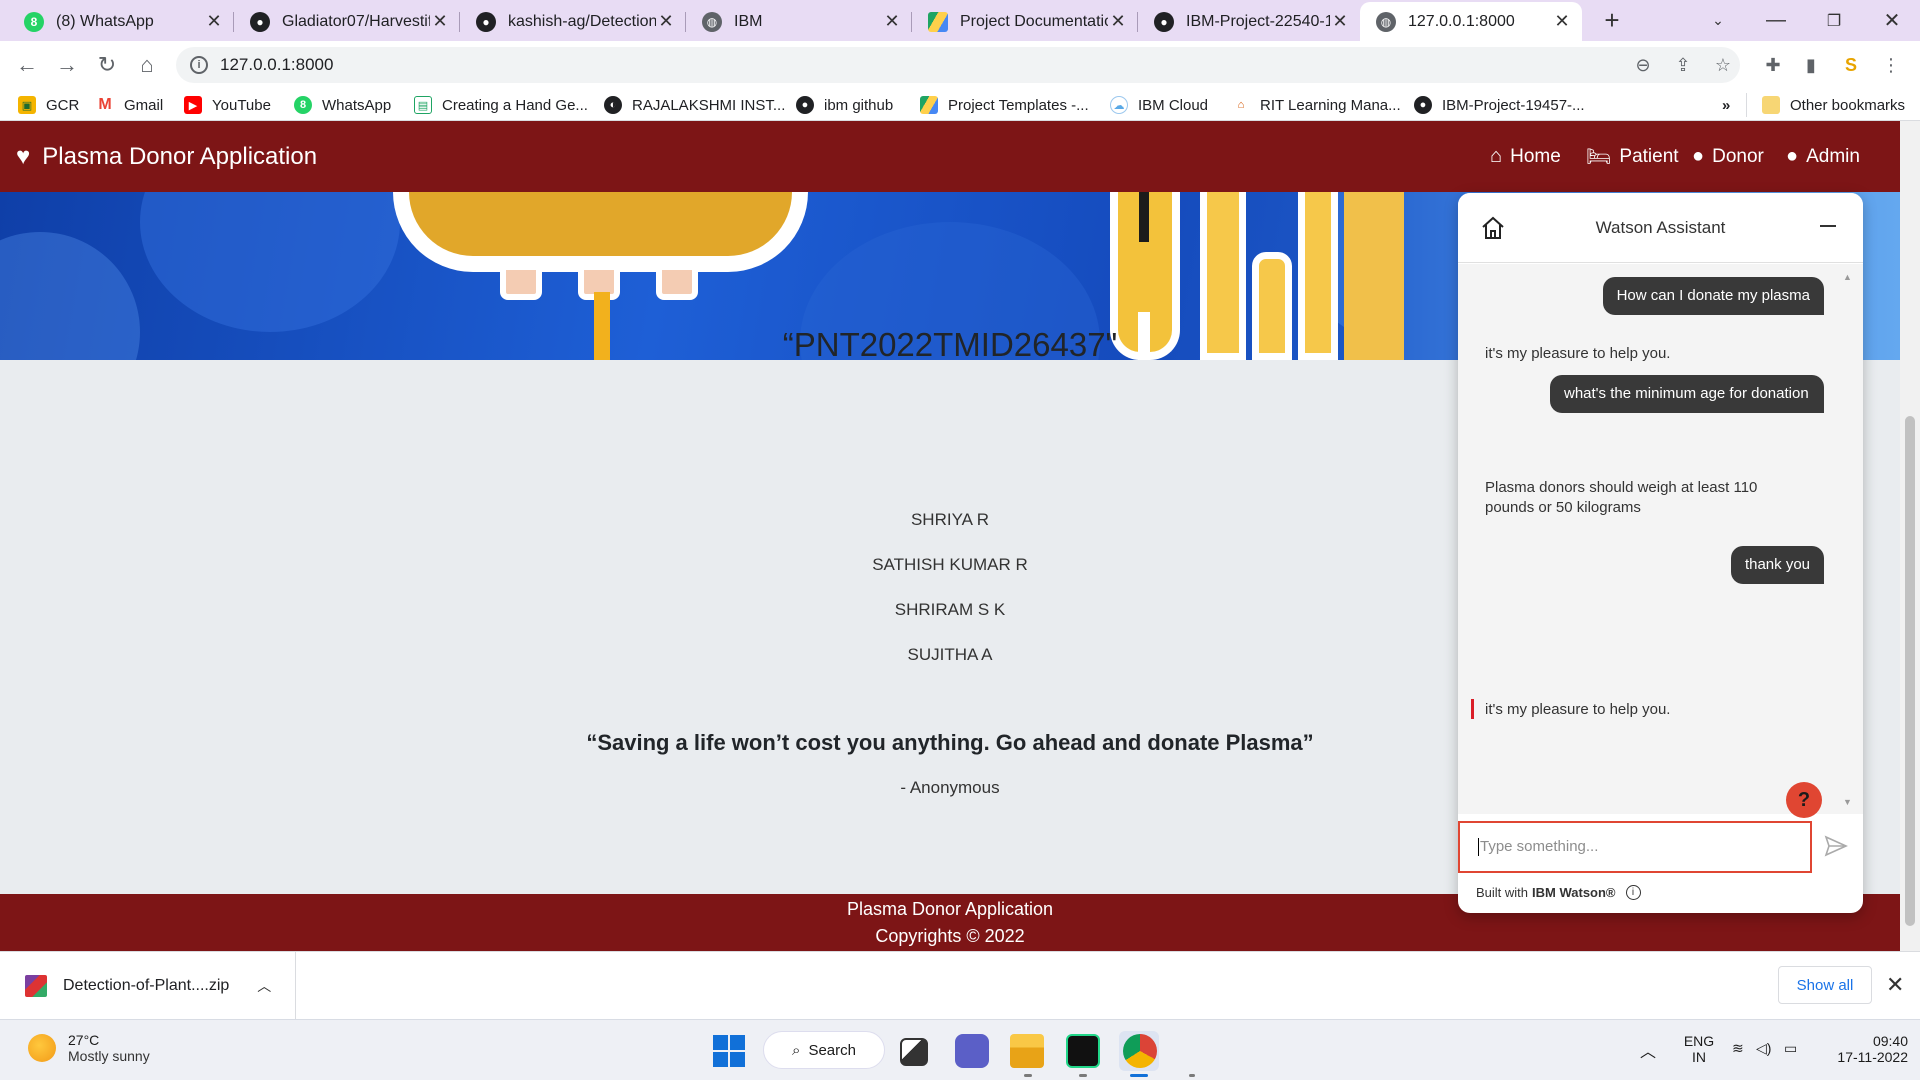 The height and width of the screenshot is (1081, 1920). I want to click on nav-label: Home, so click(1535, 156).